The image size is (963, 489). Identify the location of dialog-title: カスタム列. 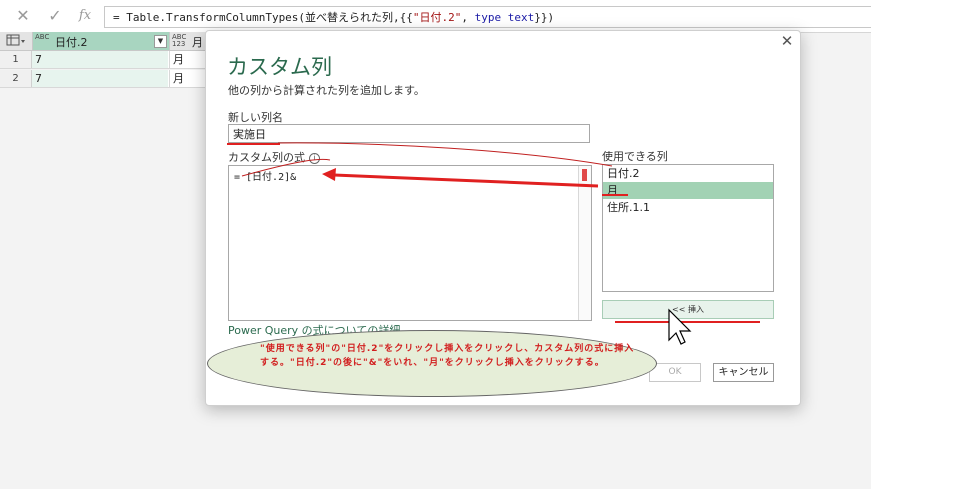
(279, 67).